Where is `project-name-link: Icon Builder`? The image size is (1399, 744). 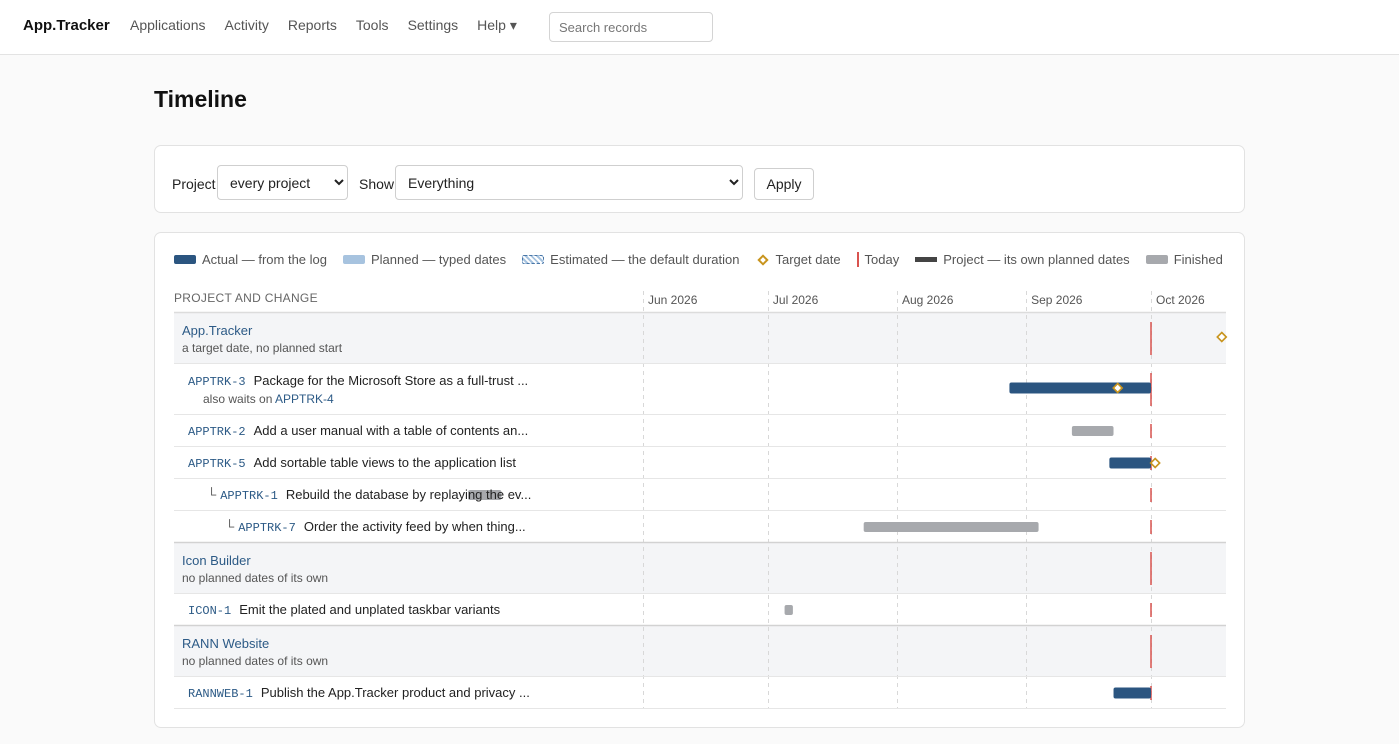
project-name-link: Icon Builder is located at coordinates (255, 560).